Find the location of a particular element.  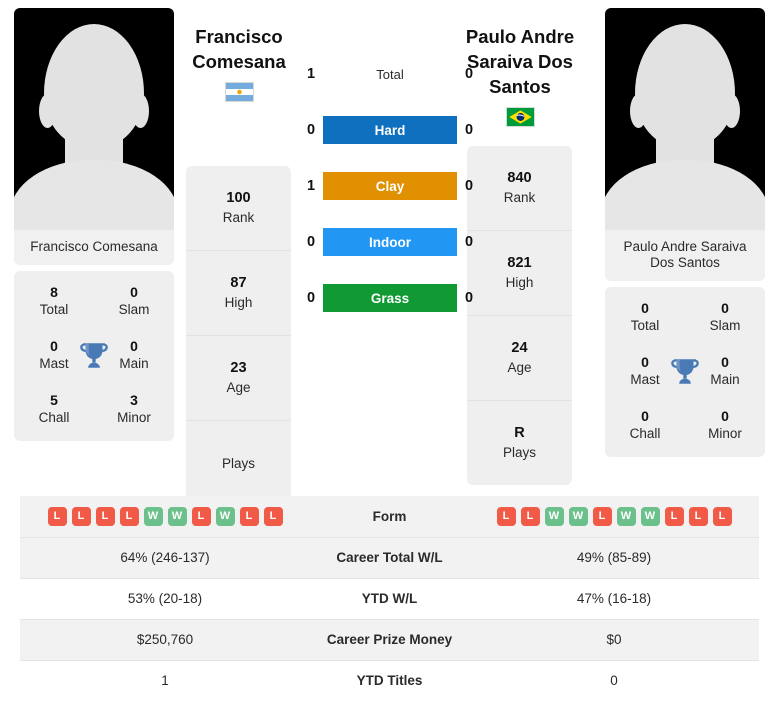

player-right-name-line-3: Santos is located at coordinates (520, 86).